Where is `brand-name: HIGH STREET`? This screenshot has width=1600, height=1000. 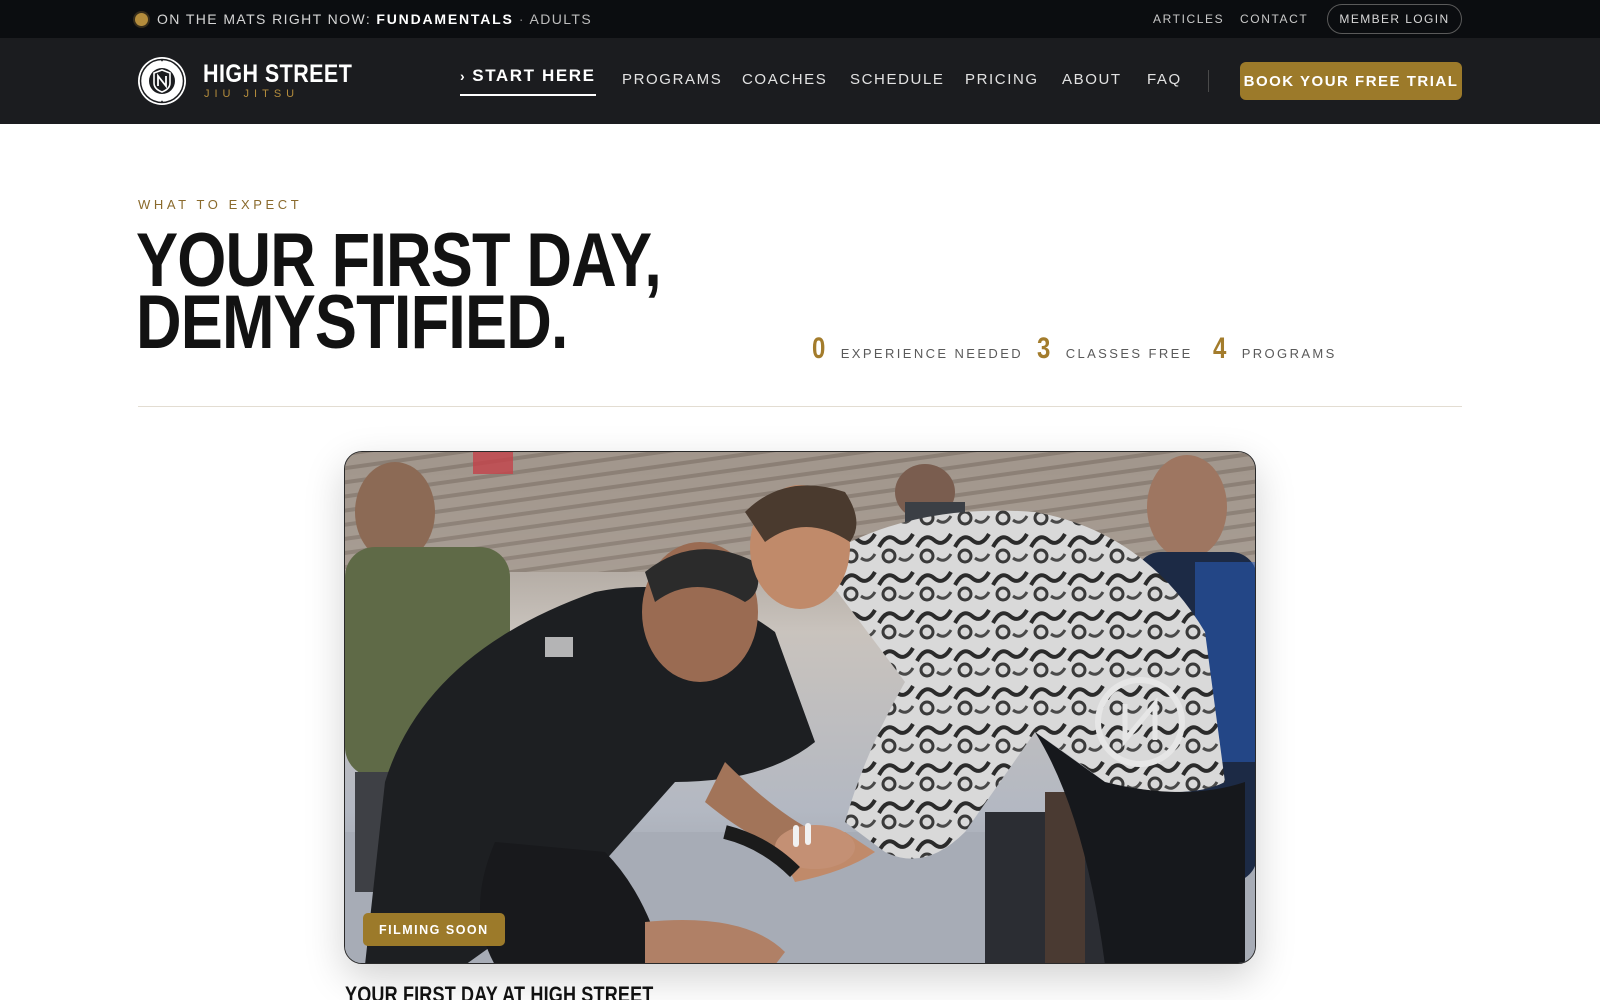 brand-name: HIGH STREET is located at coordinates (277, 74).